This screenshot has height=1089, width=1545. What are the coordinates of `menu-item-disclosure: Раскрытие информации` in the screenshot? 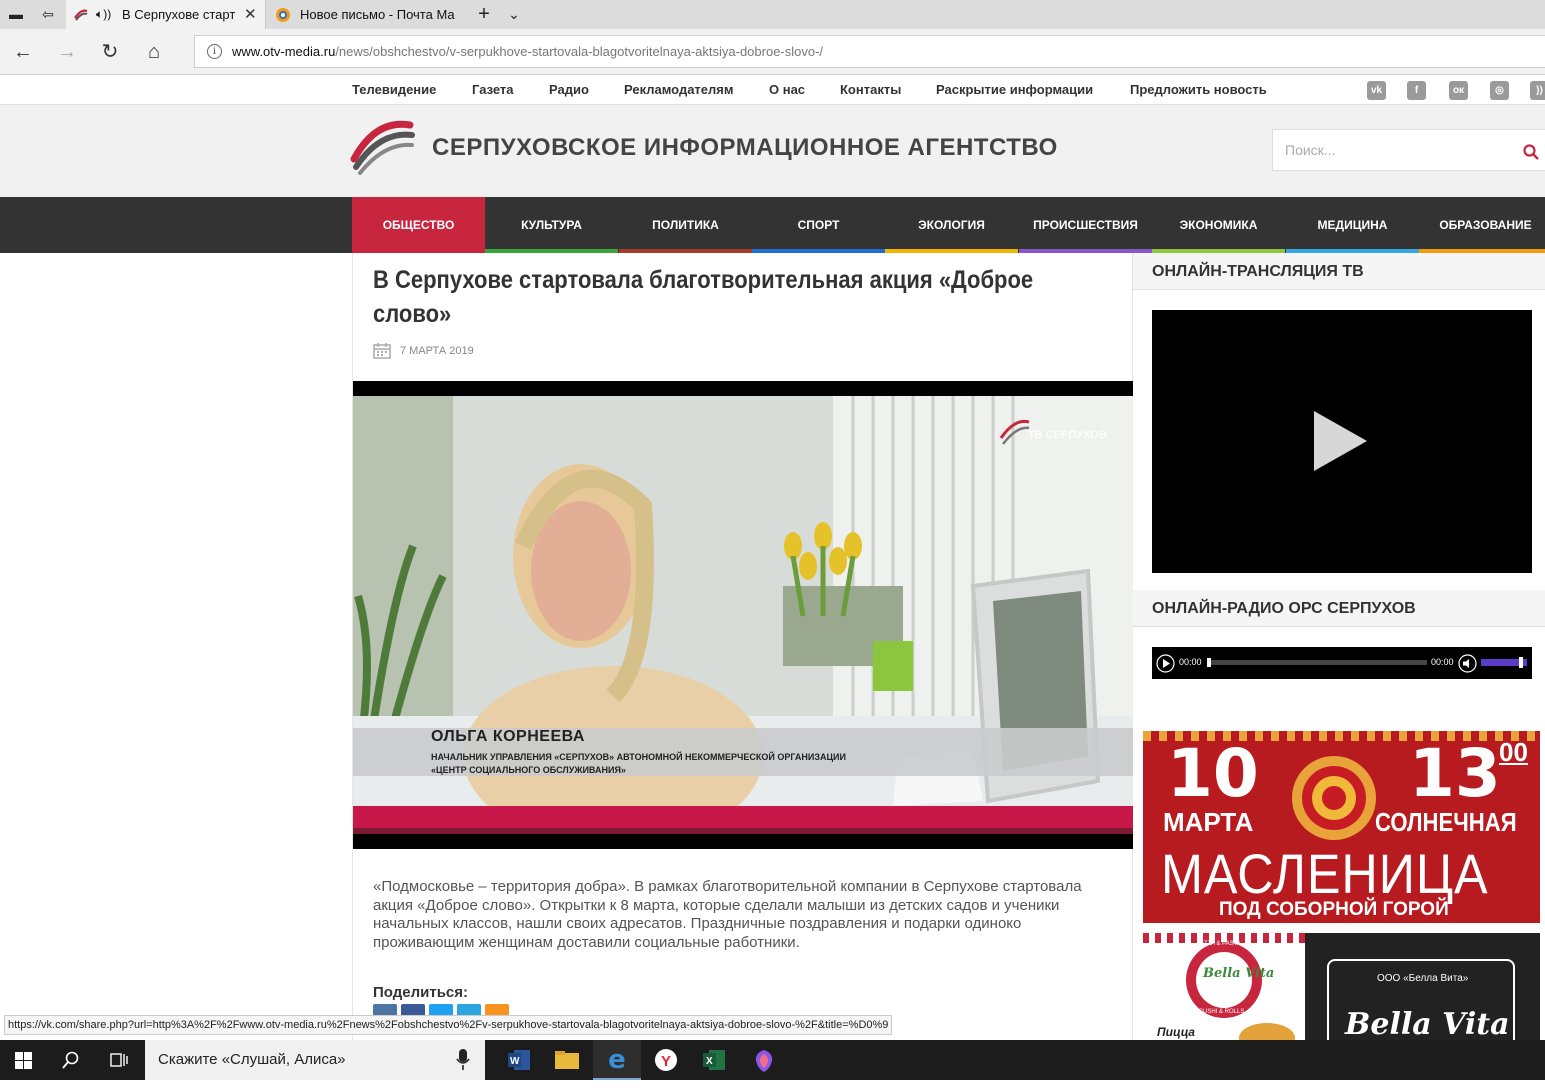 It's located at (1014, 89).